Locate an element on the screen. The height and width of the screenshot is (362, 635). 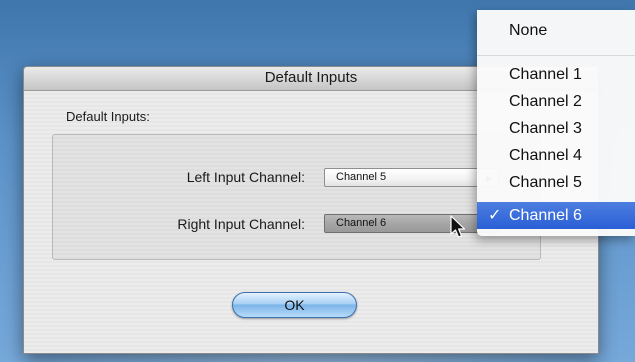
menu-item-channel-3: Channel 3 is located at coordinates (556, 128).